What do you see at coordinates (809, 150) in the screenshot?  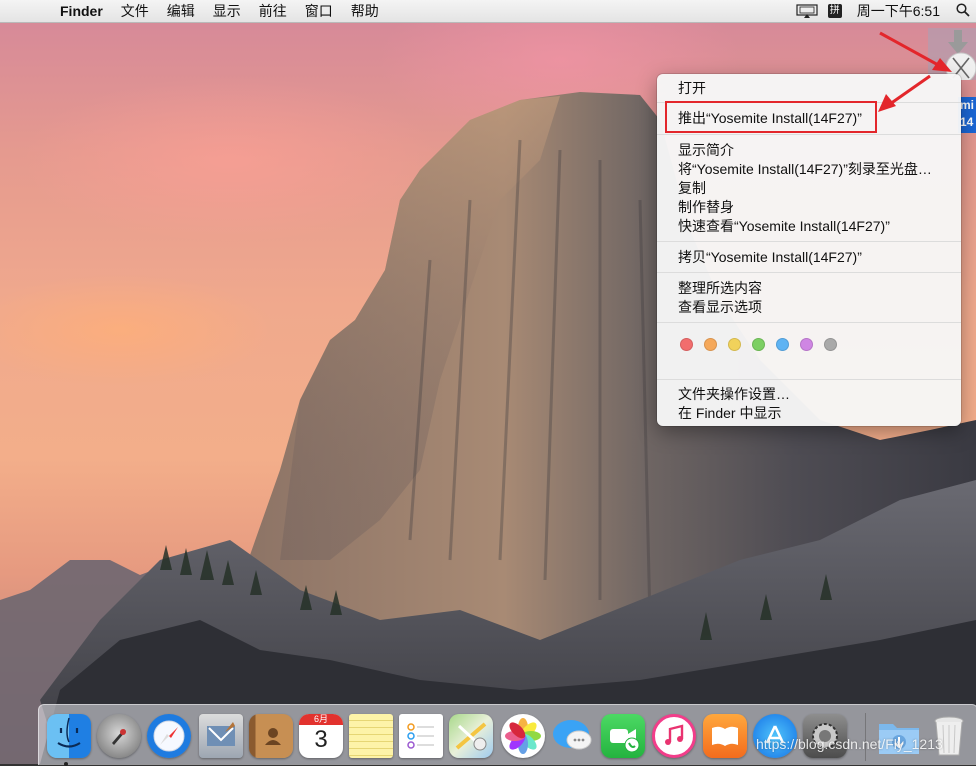 I see `menu-item-get-info: 显示简介` at bounding box center [809, 150].